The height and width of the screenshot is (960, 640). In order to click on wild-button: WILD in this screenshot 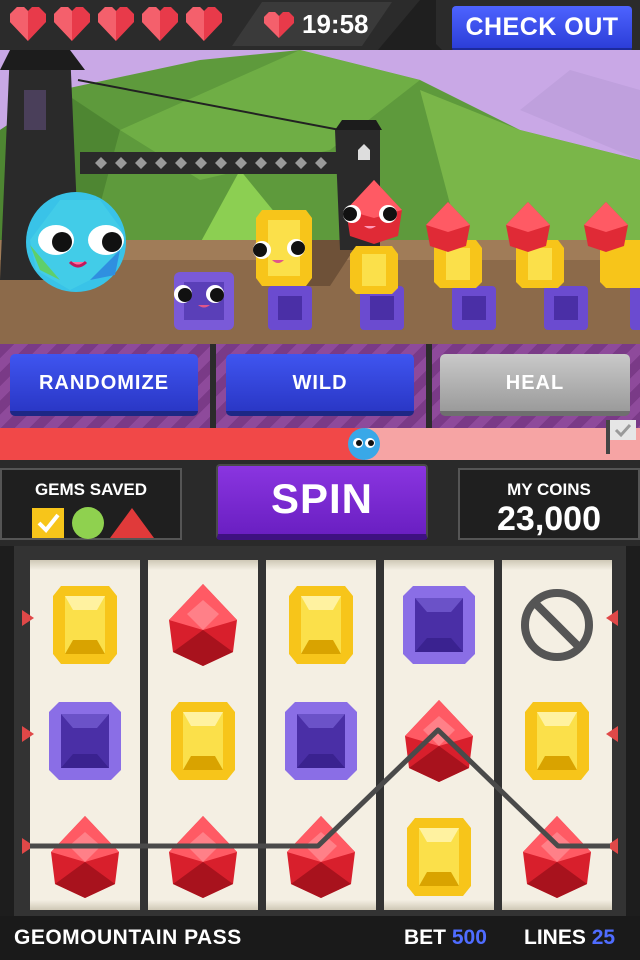, I will do `click(320, 385)`.